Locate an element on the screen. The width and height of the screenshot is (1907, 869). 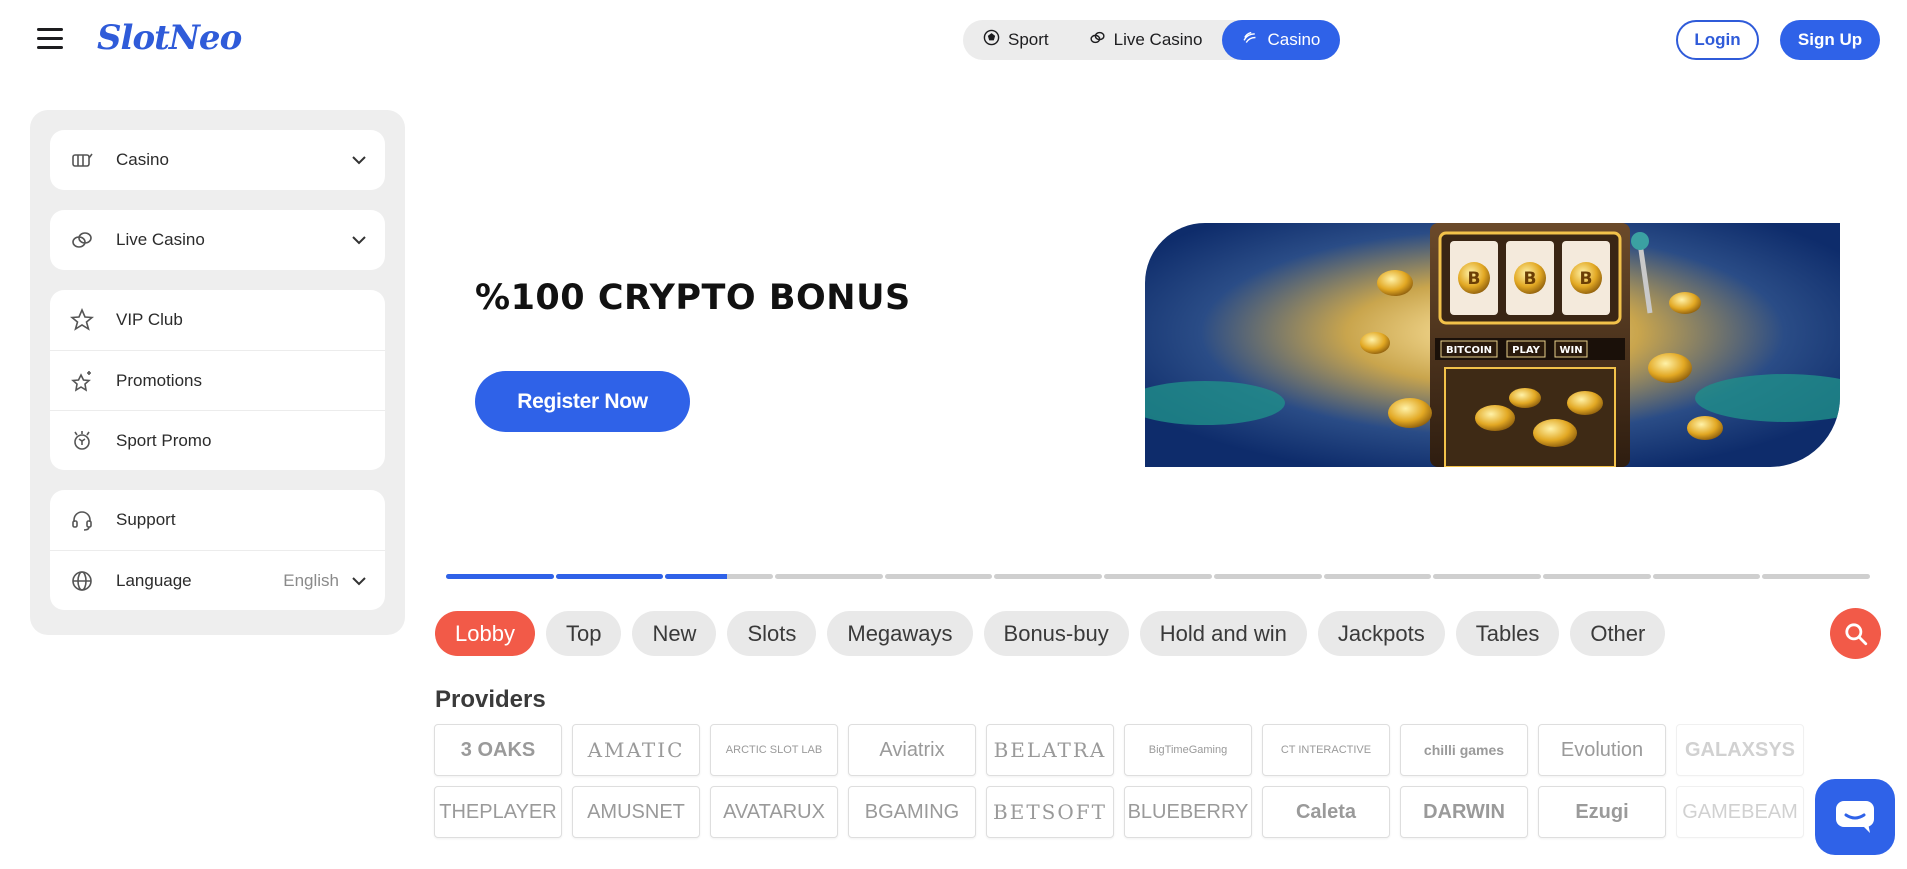
provider-logo: Caleta is located at coordinates (1326, 812).